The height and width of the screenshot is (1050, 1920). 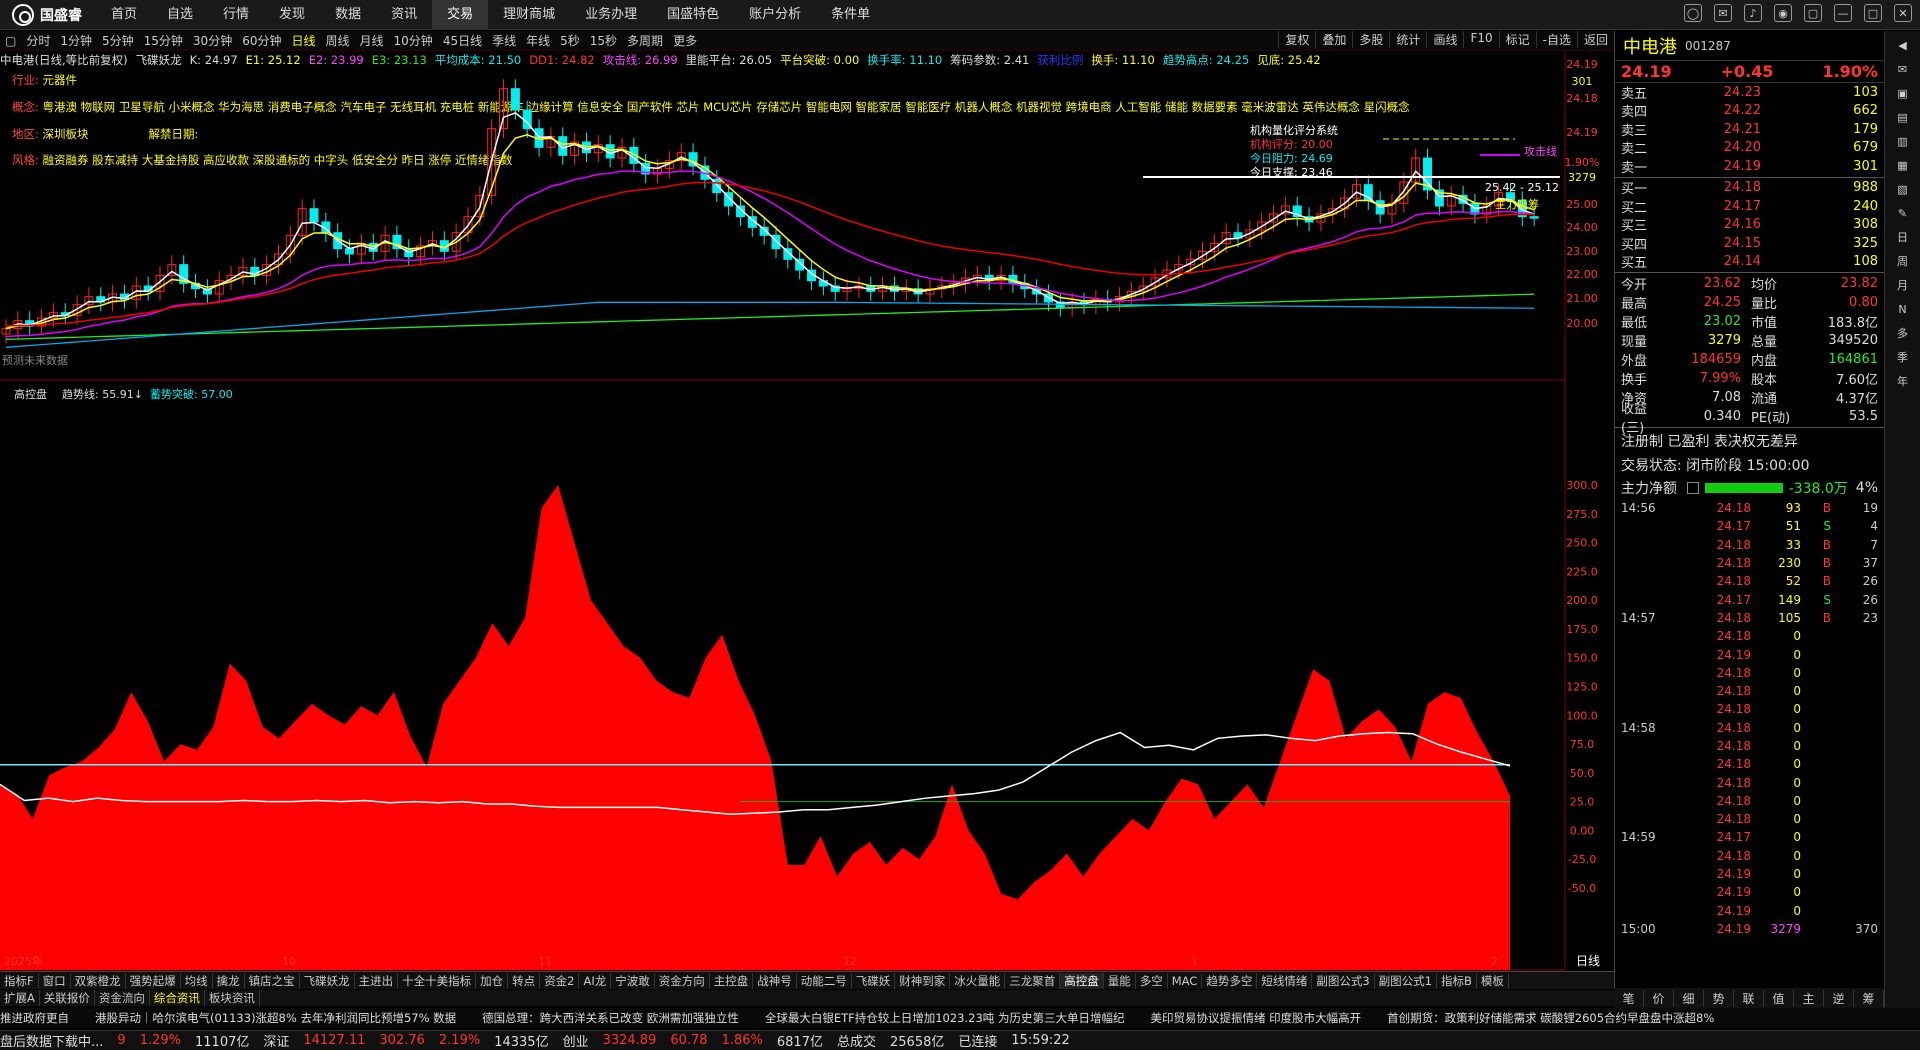 I want to click on news-item: 港股异动｜哈尔滨电气(01133)涨超8% 去年净利润同比预增57% 数据, so click(x=275, y=1018).